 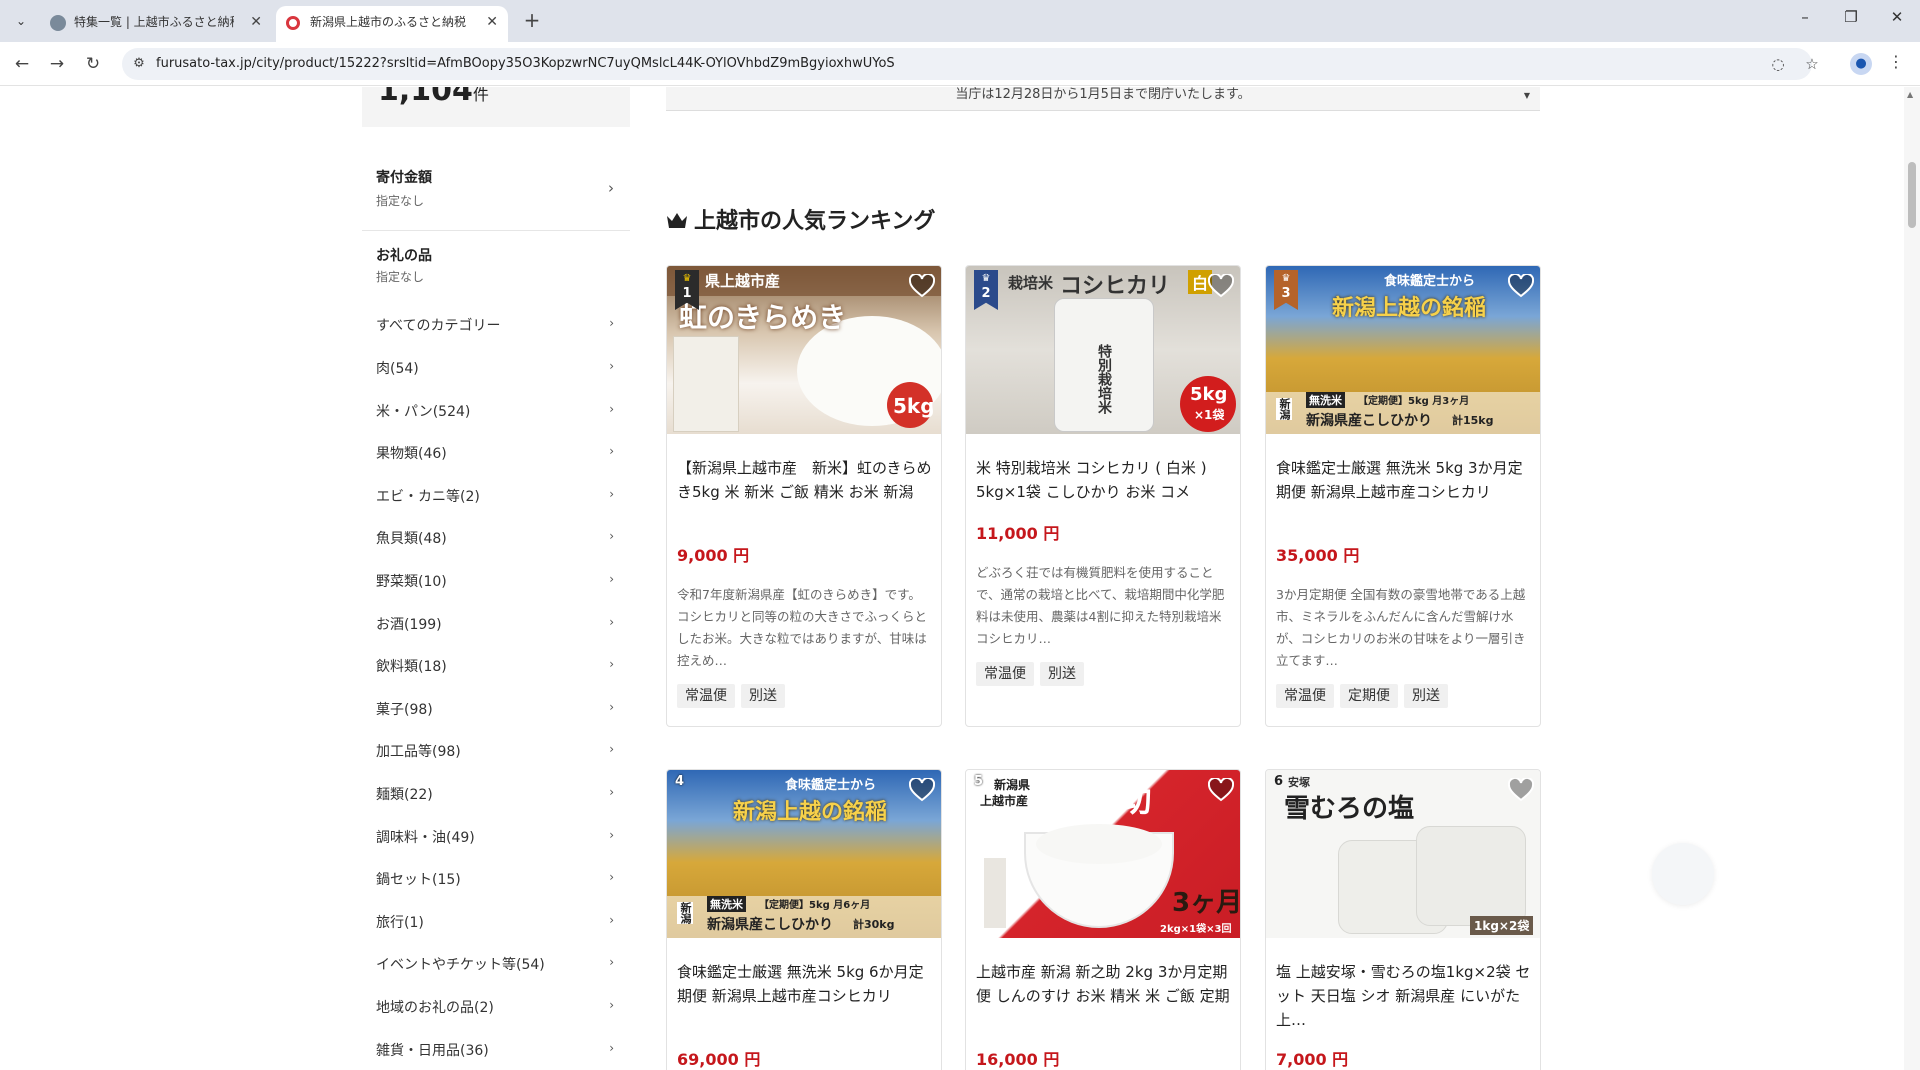 I want to click on category-processed: 加工品等(98) ›, so click(x=496, y=762).